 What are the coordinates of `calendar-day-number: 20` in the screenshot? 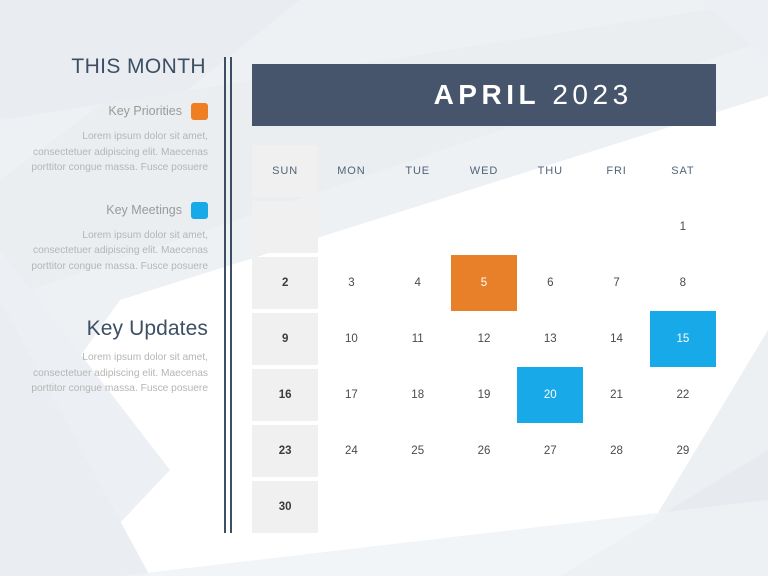 It's located at (550, 395).